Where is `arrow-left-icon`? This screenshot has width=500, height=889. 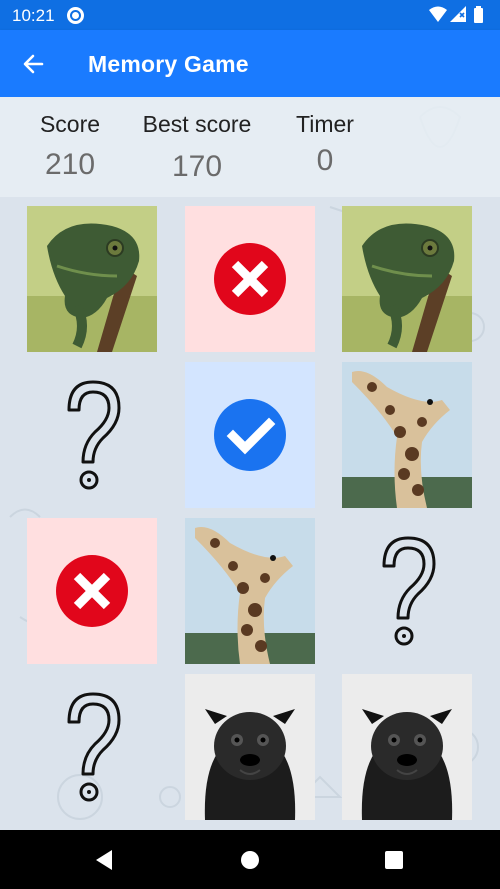
arrow-left-icon is located at coordinates (34, 64).